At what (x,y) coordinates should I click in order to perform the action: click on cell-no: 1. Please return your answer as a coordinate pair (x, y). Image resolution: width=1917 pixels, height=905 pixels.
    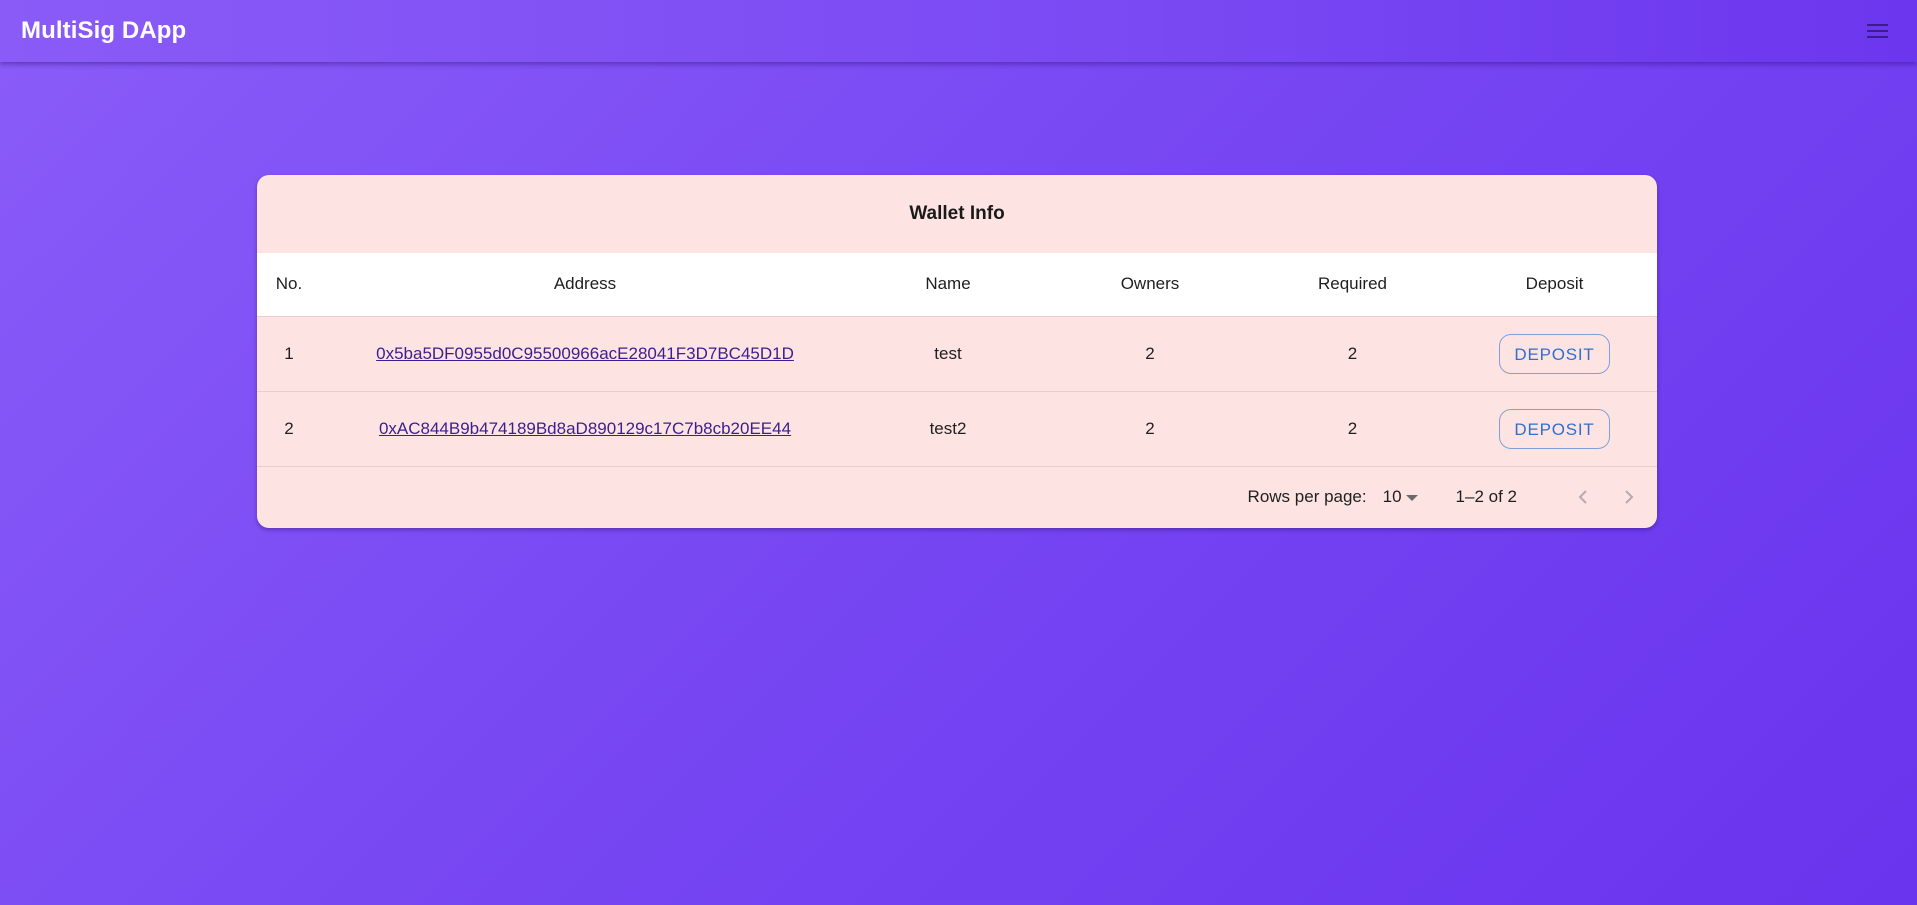
    Looking at the image, I should click on (289, 354).